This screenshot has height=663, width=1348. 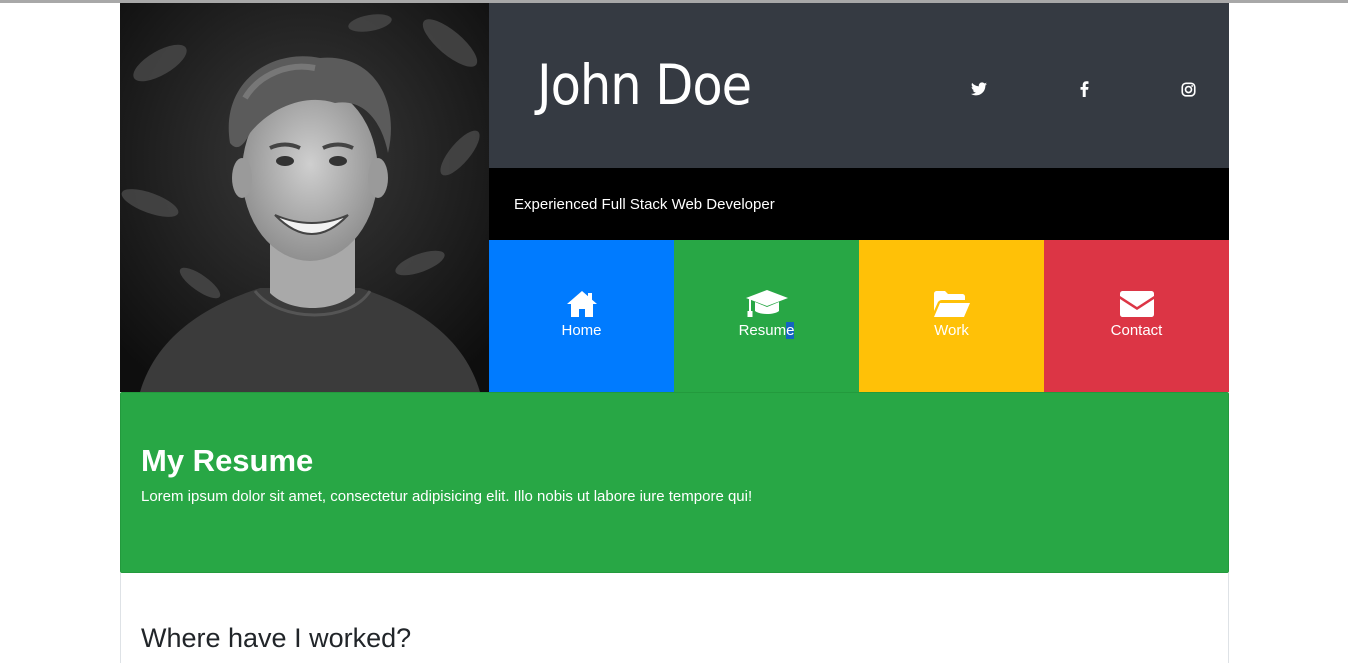 I want to click on facebook-link, so click(x=1084, y=89).